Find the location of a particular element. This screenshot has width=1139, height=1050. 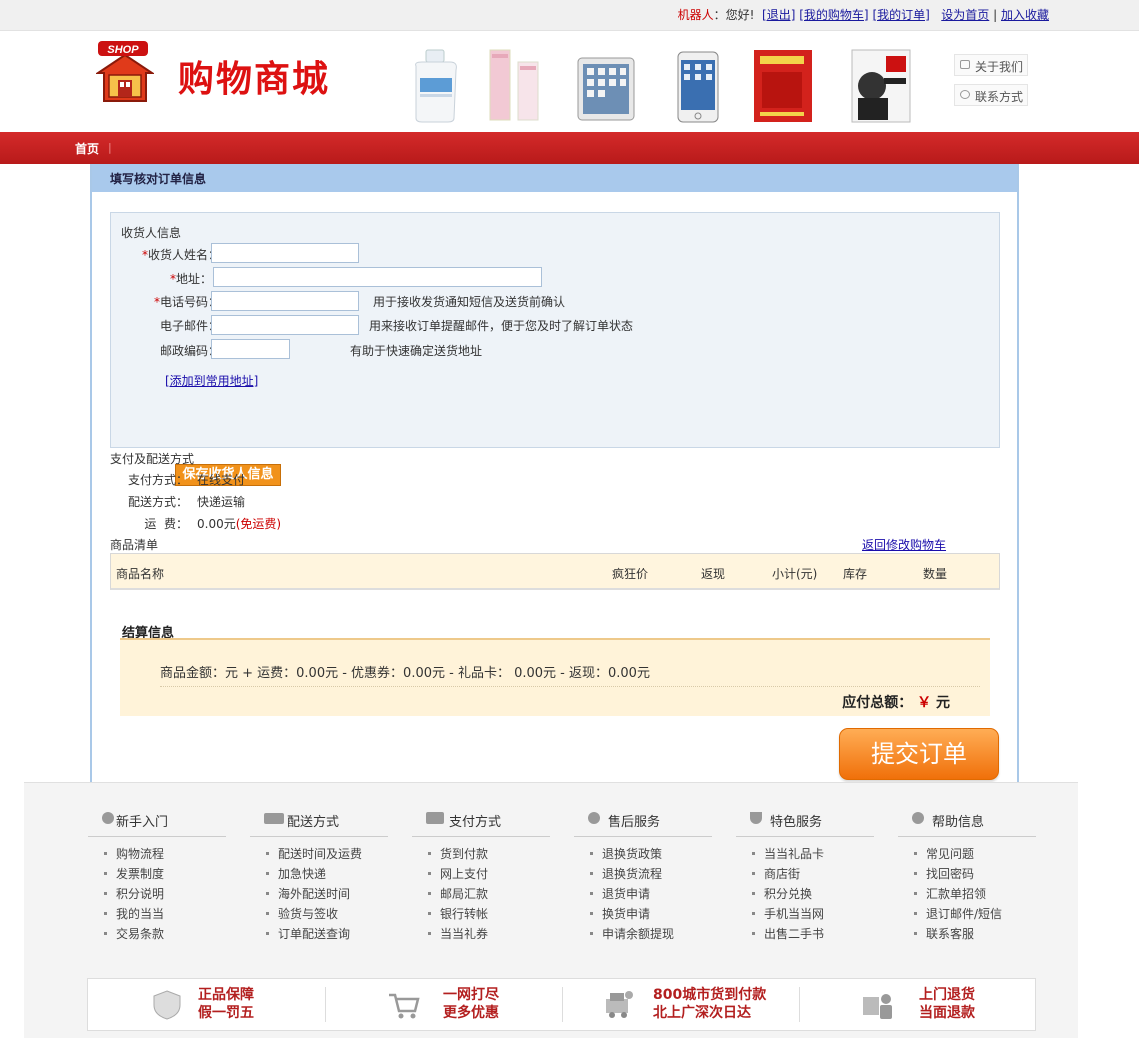

footer-link: 交易条款 is located at coordinates (165, 935).